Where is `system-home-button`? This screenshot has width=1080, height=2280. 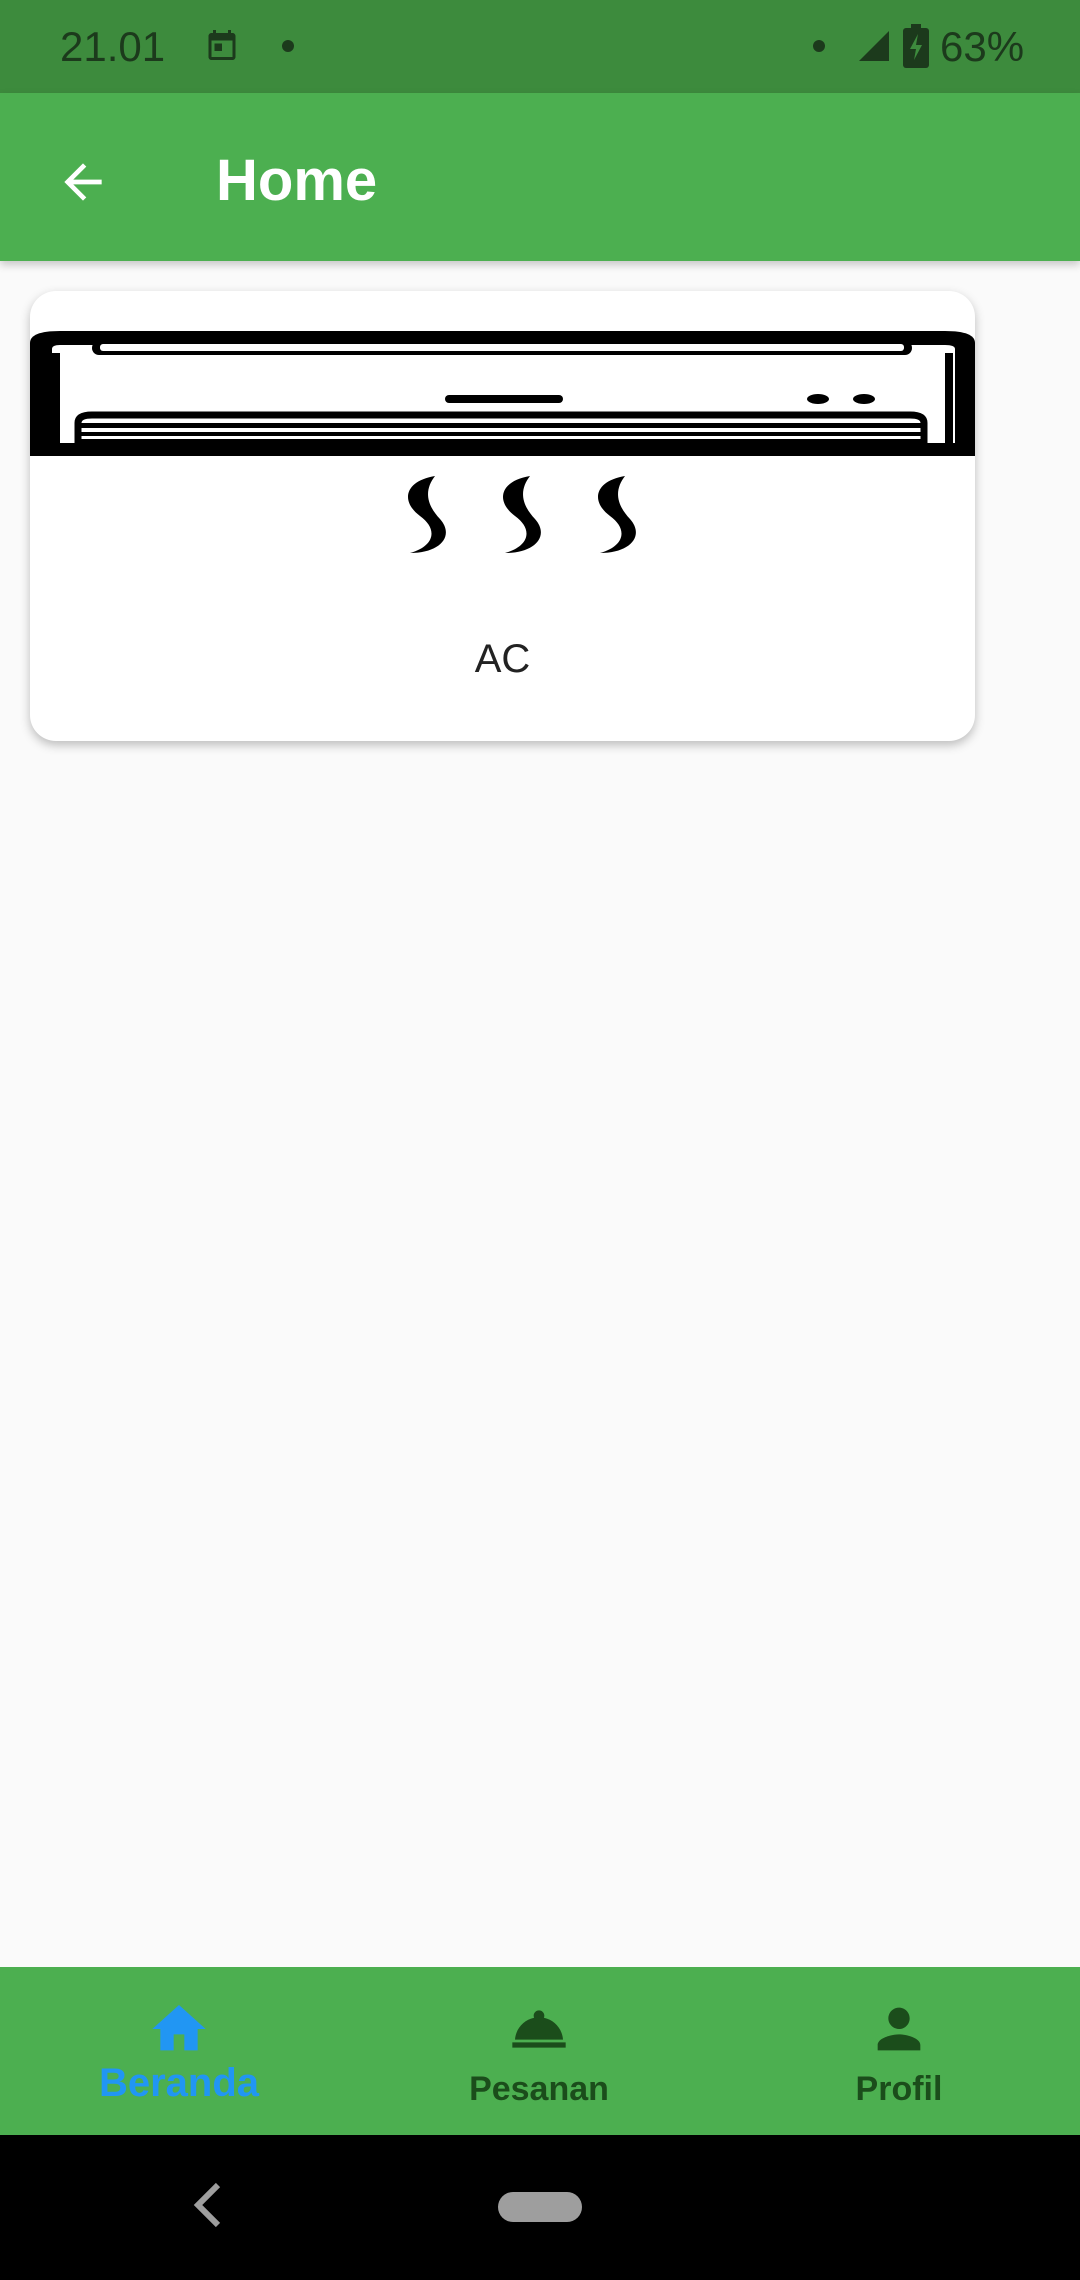
system-home-button is located at coordinates (540, 2207).